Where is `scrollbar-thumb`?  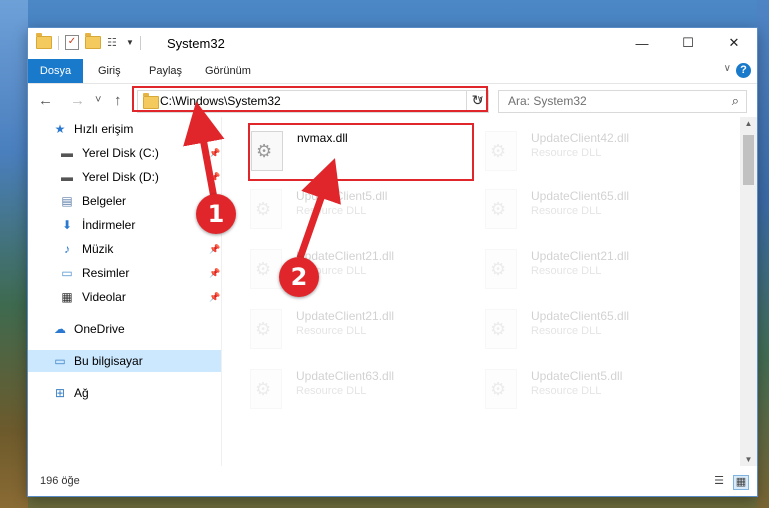 scrollbar-thumb is located at coordinates (748, 160).